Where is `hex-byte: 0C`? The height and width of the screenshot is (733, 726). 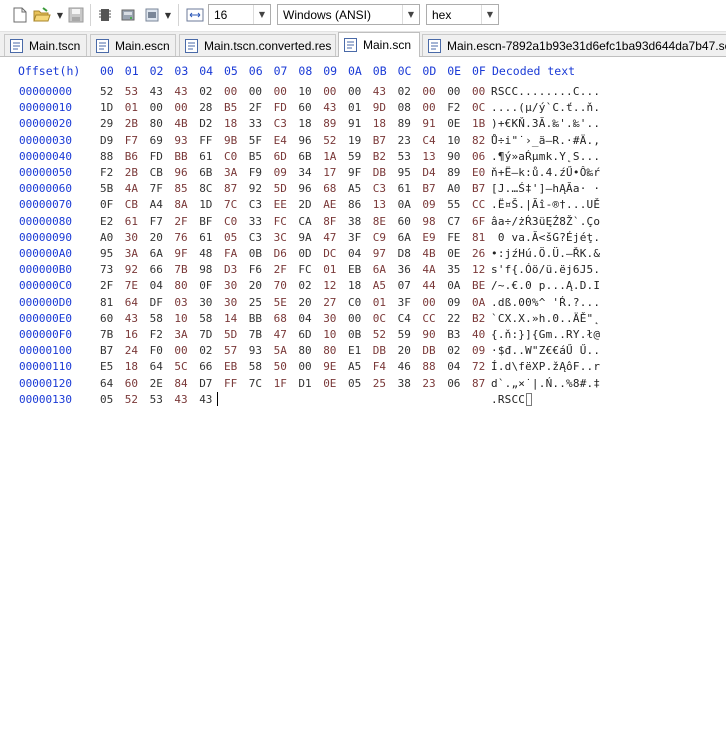
hex-byte: 0C is located at coordinates (379, 318).